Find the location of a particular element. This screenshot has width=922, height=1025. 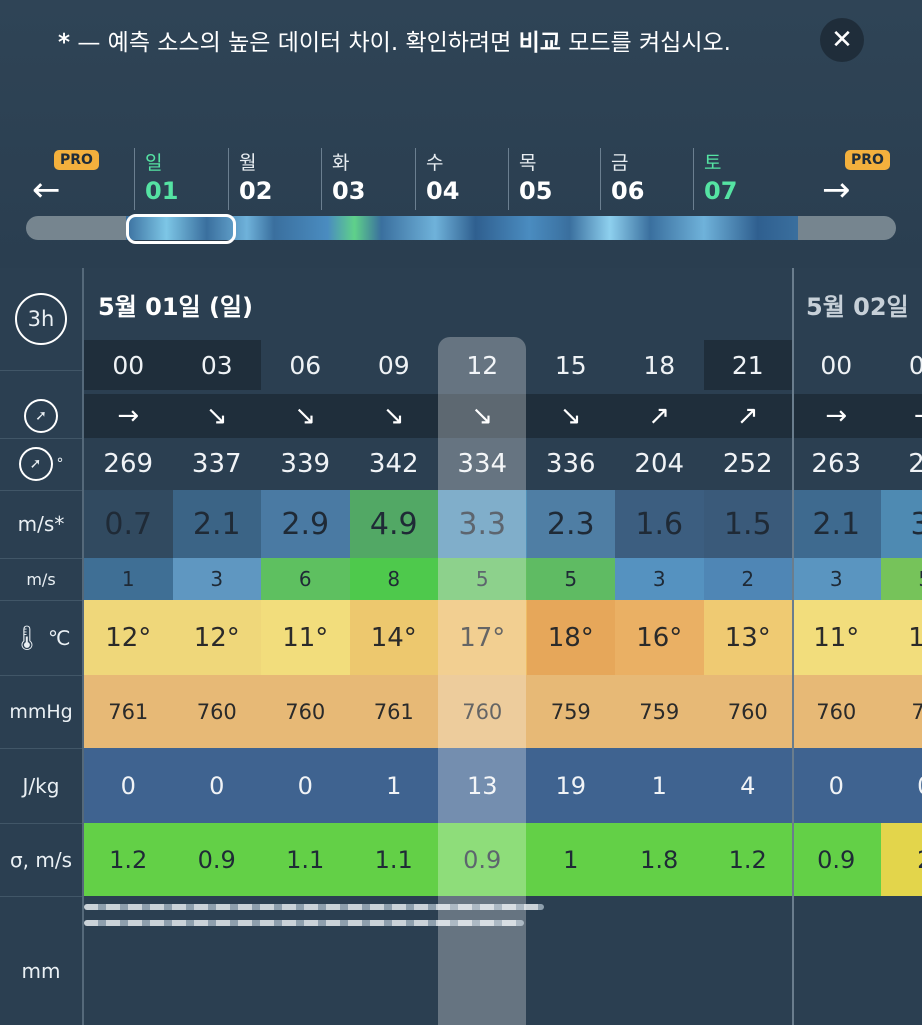

notice-compare-bold: 비교 is located at coordinates (539, 43).